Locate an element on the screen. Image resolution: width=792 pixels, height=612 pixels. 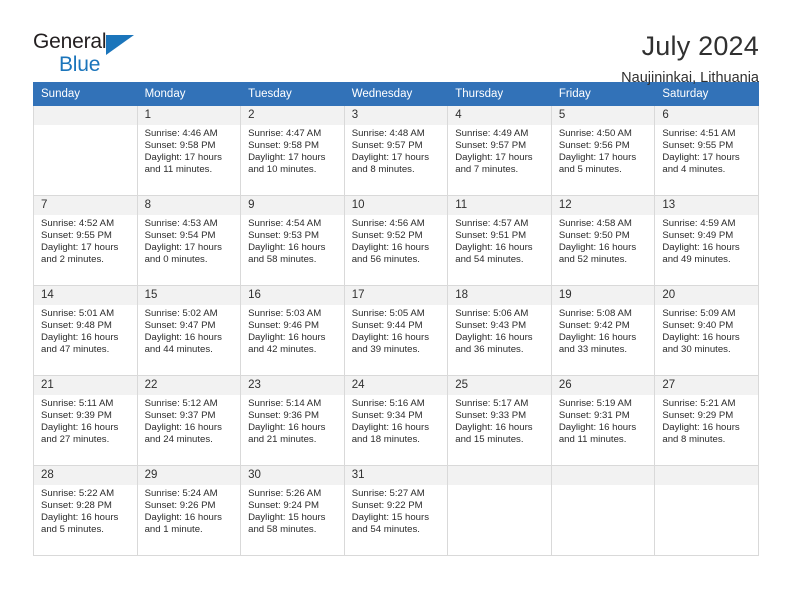
daylight-text: Daylight: 16 hours and 1 minute. is located at coordinates (183, 524).